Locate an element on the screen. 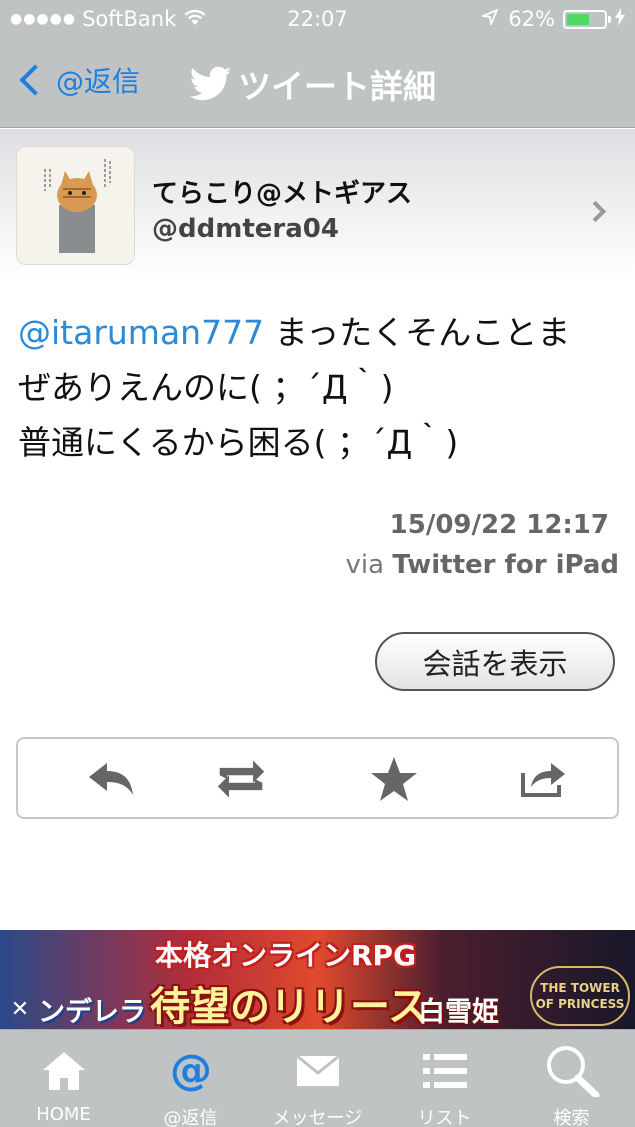 The width and height of the screenshot is (635, 1127). via-prefix: via is located at coordinates (369, 565).